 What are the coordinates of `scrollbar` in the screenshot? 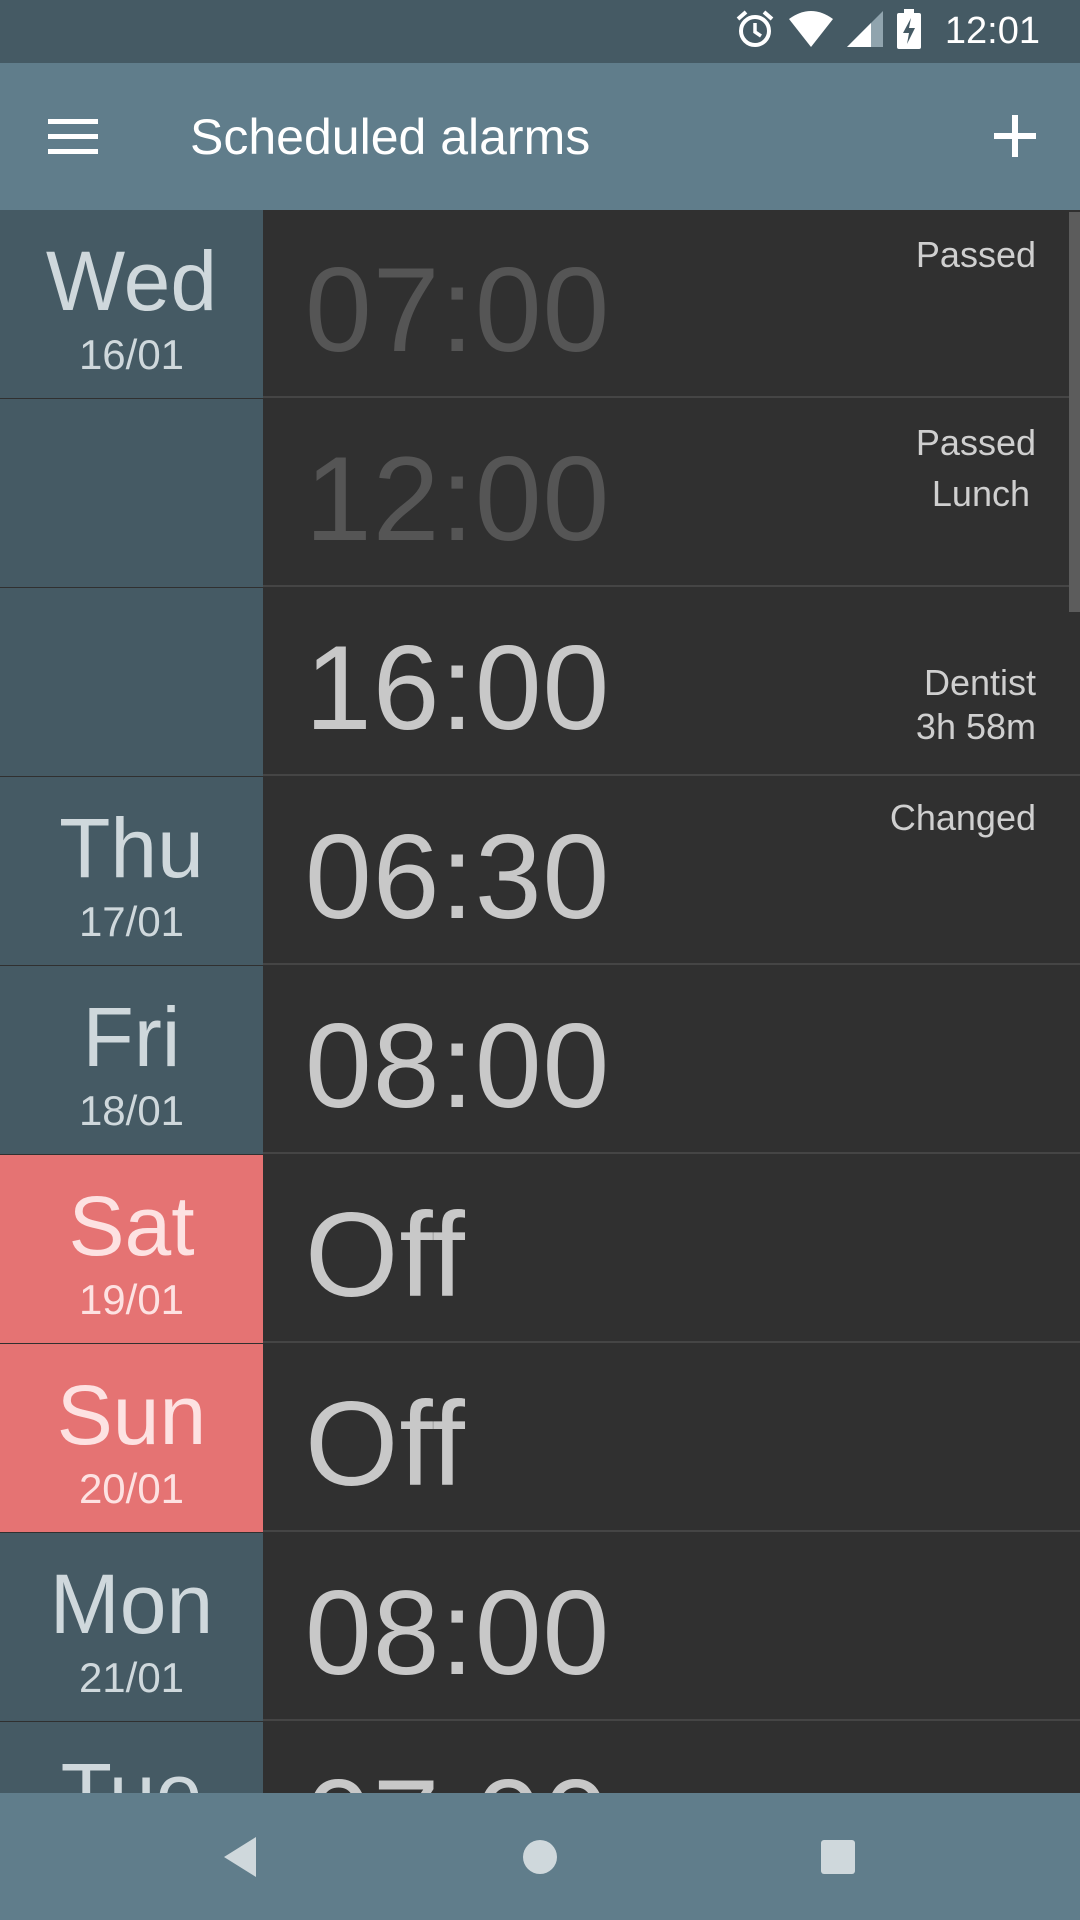 It's located at (1074, 412).